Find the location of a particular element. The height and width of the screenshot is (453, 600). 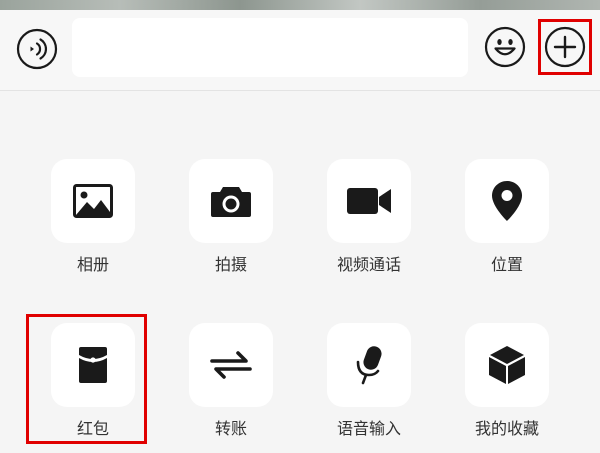

panel-item-red-packet: 红包 is located at coordinates (93, 388).